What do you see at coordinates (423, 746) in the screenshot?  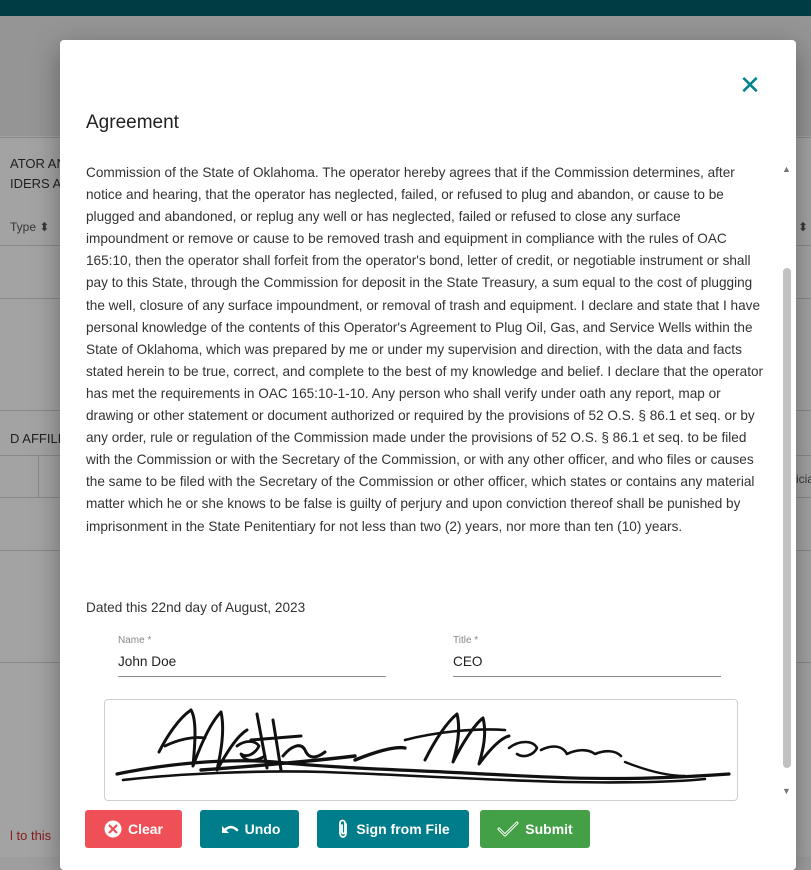 I see `signature-drawing` at bounding box center [423, 746].